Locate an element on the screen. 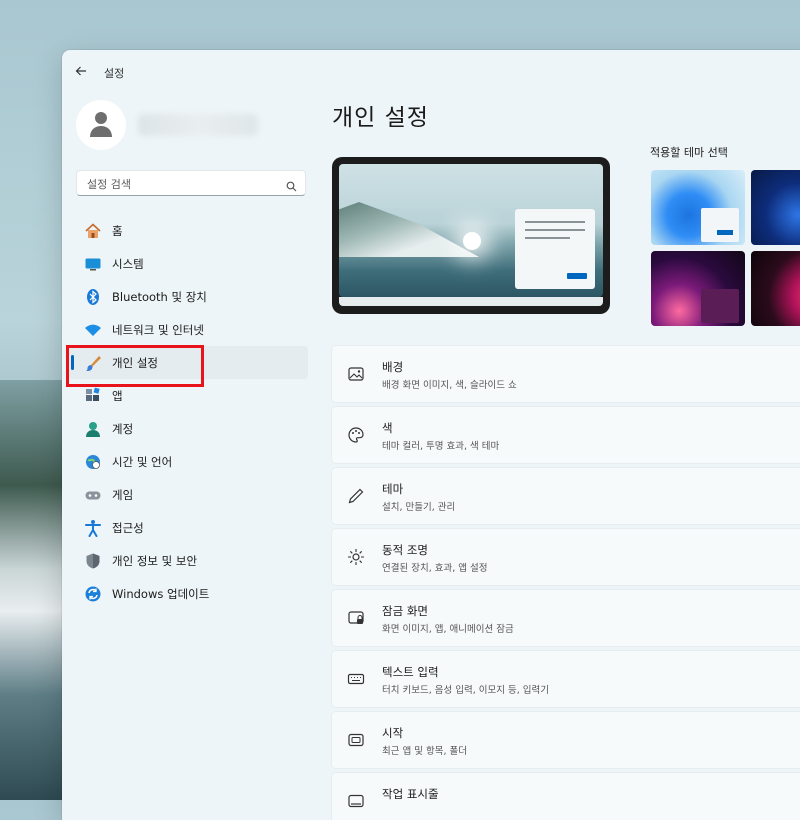  settings-row-background: 배경 배경 화면 이미지, 색, 슬라이드 쇼 is located at coordinates (566, 374).